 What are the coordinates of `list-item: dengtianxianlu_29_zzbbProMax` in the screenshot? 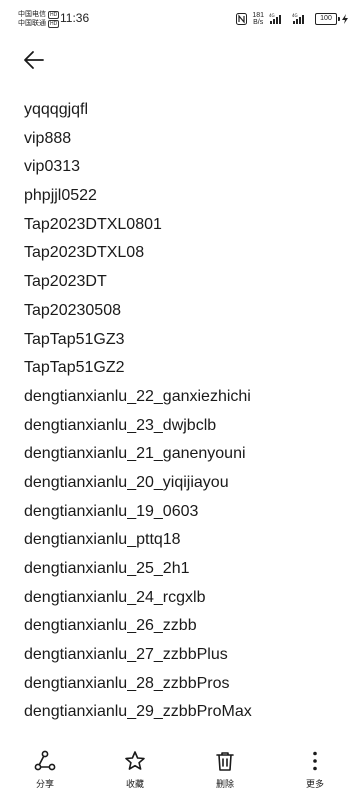 It's located at (138, 712).